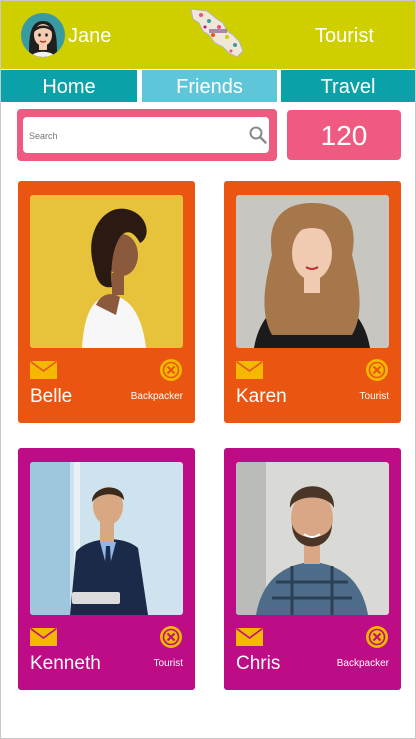 Image resolution: width=416 pixels, height=739 pixels. What do you see at coordinates (344, 135) in the screenshot?
I see `friends-count: 120` at bounding box center [344, 135].